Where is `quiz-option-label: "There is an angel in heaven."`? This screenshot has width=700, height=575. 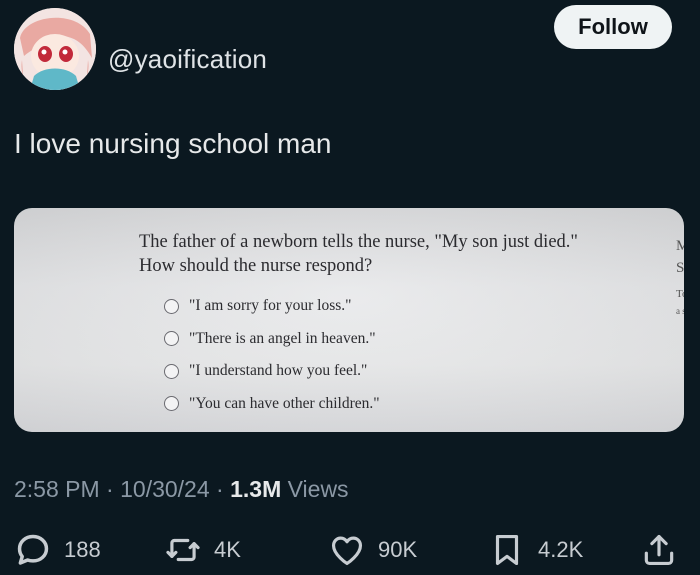 quiz-option-label: "There is an angel in heaven." is located at coordinates (282, 338).